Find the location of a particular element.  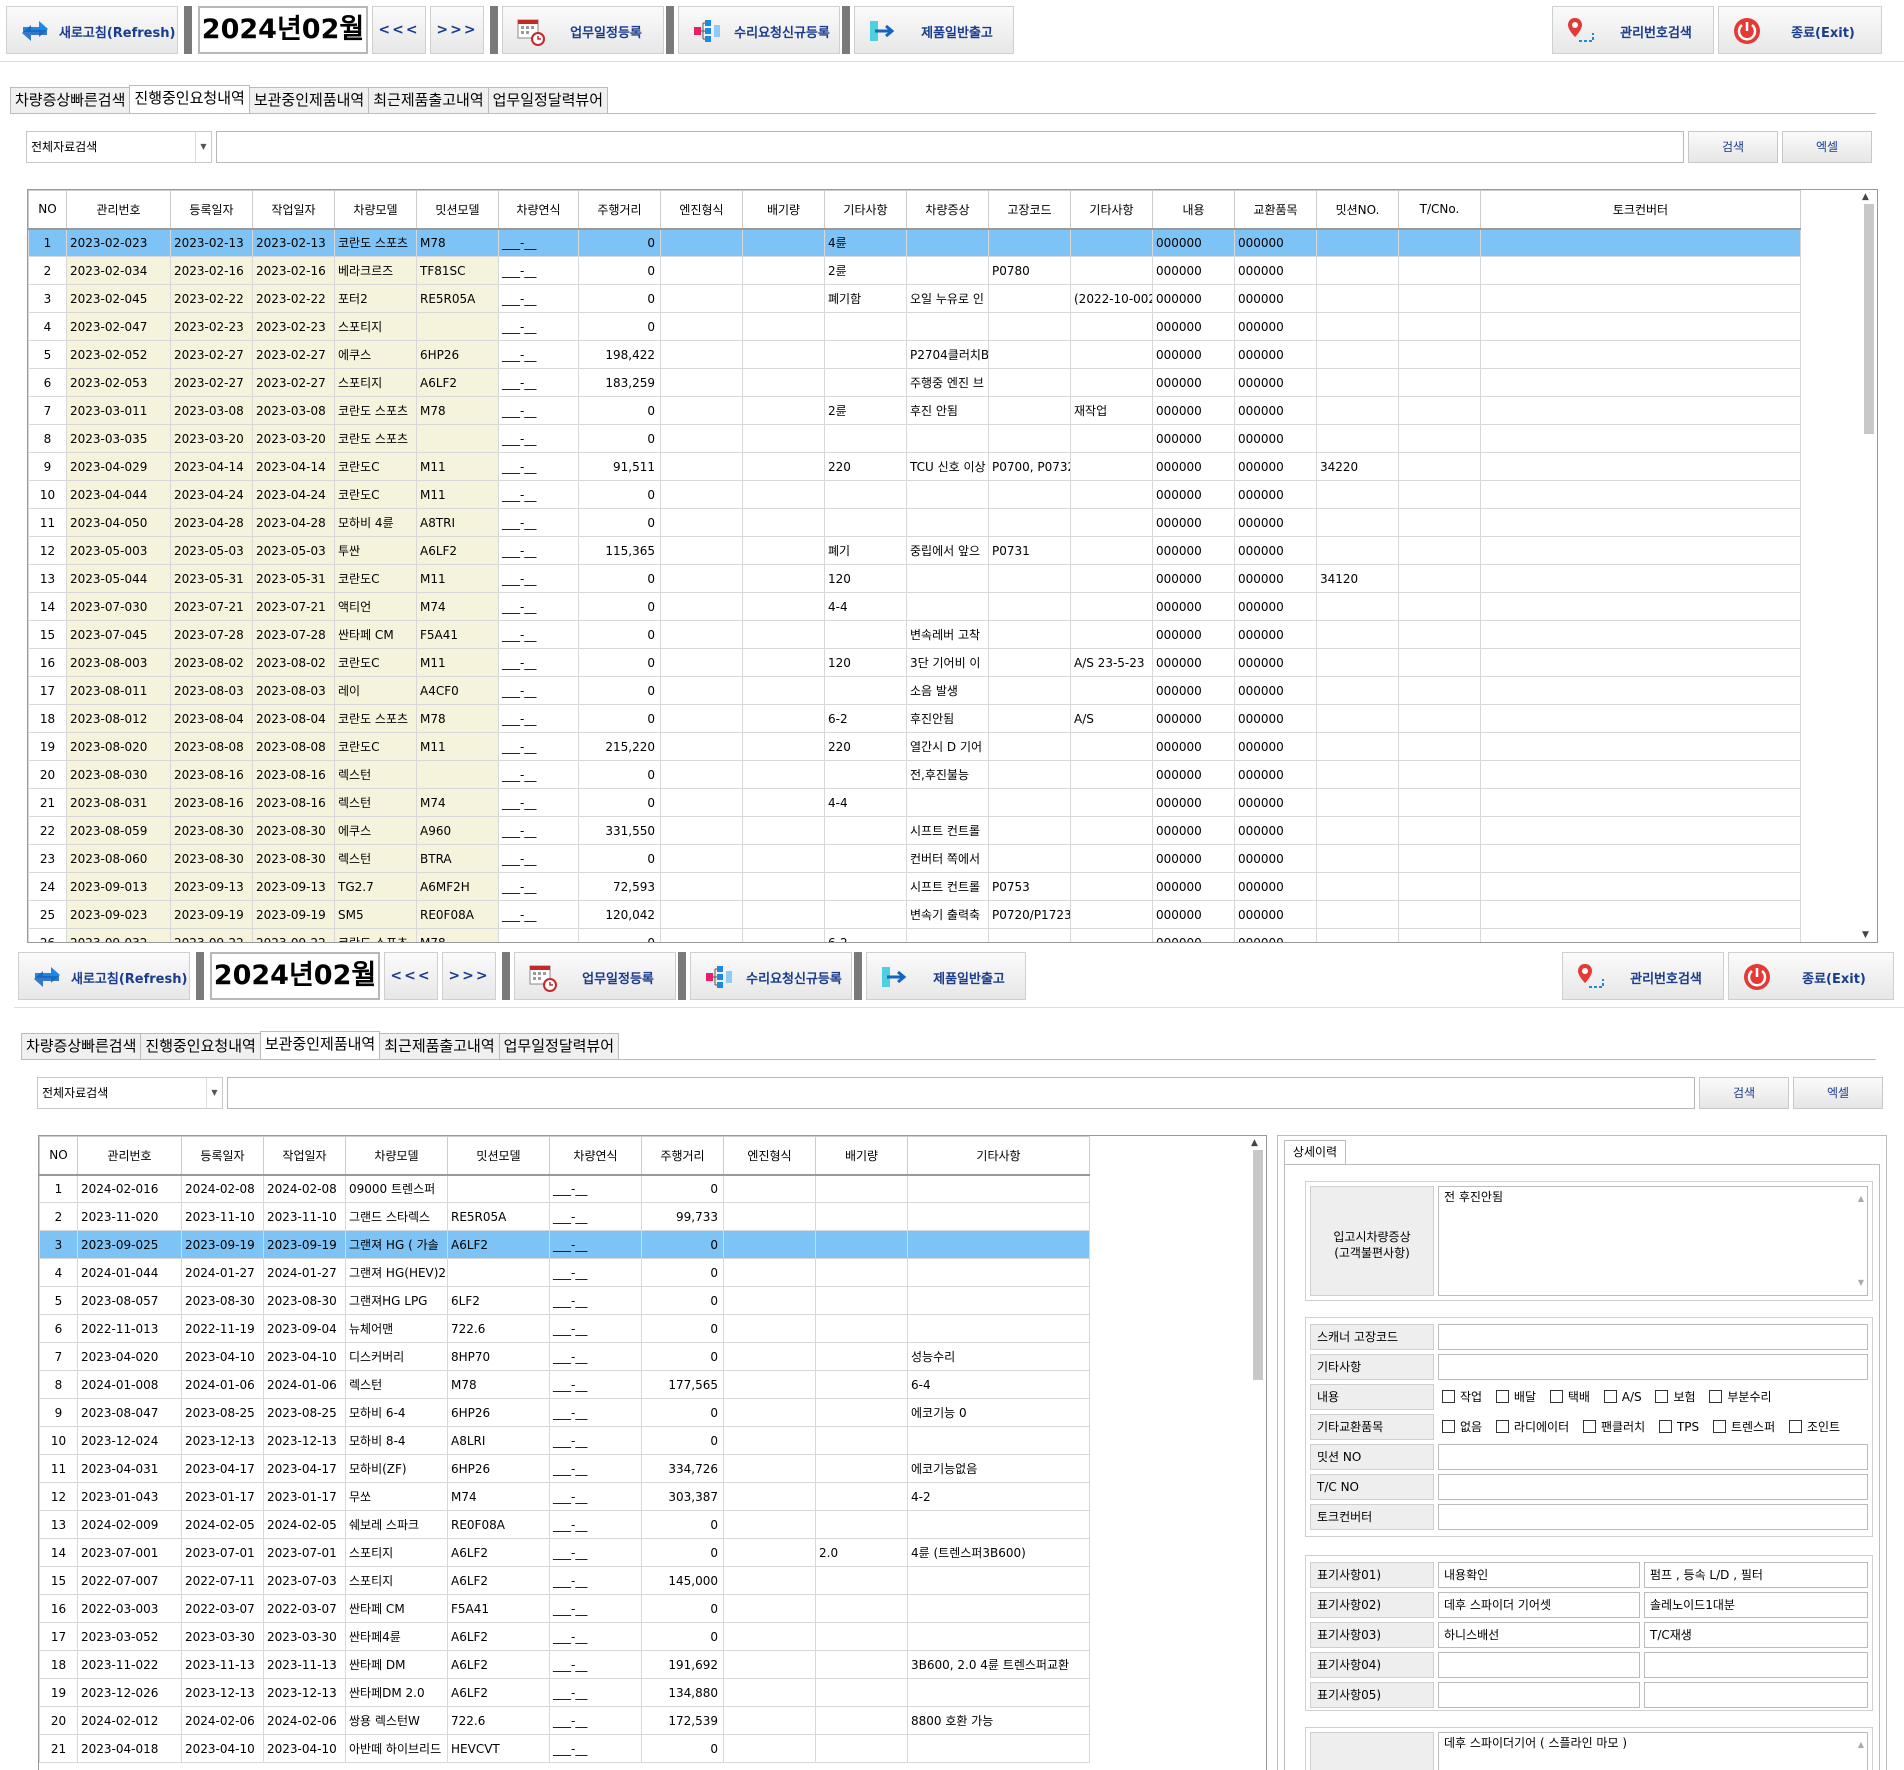

table-cell: 컨버터 쪽에서 is located at coordinates (947, 858).